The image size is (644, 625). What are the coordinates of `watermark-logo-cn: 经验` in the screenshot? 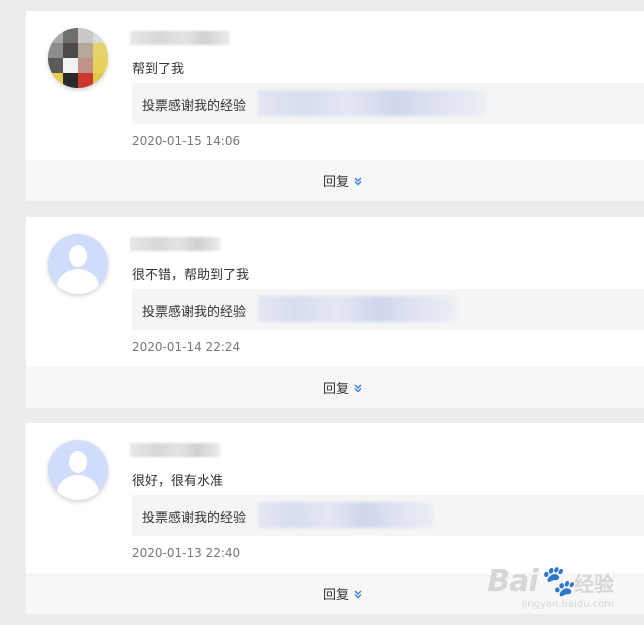 It's located at (594, 584).